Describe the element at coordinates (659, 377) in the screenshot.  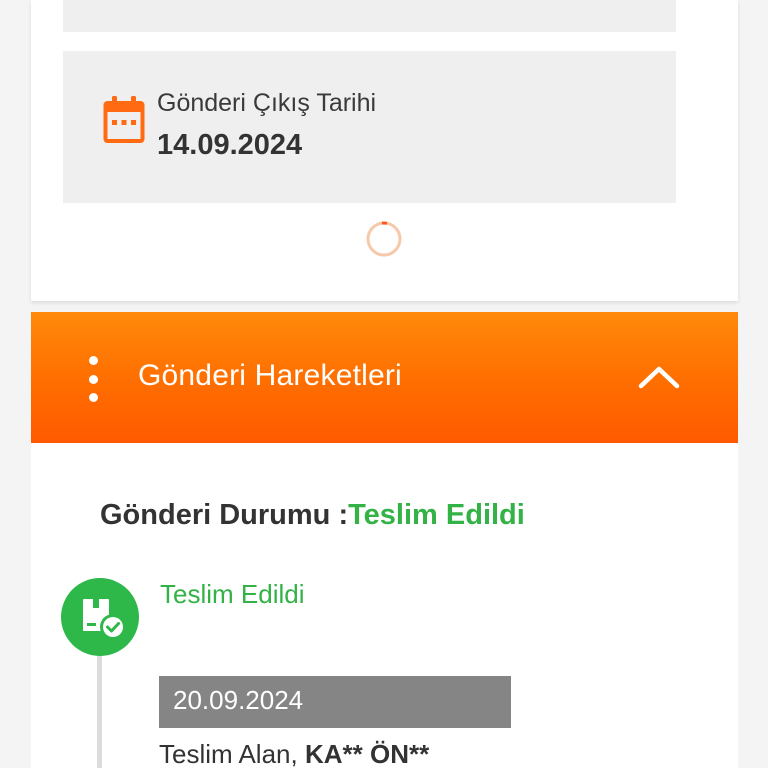
I see `chevron-up-icon` at that location.